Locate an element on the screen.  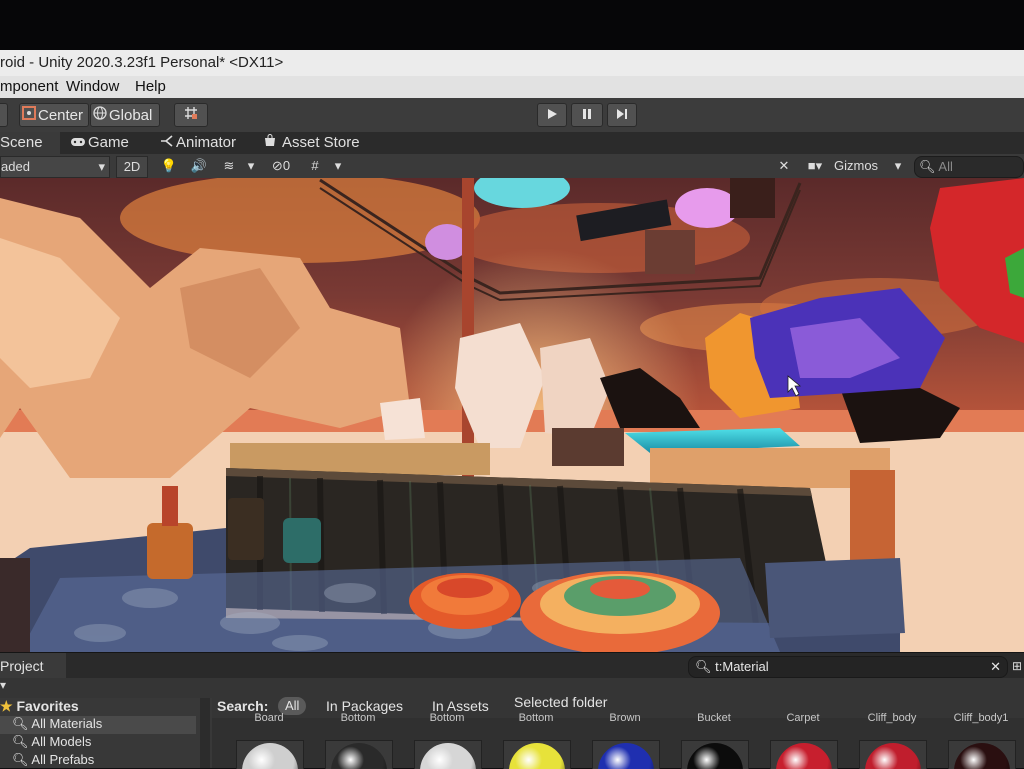
global-label: Global is located at coordinates (131, 115).